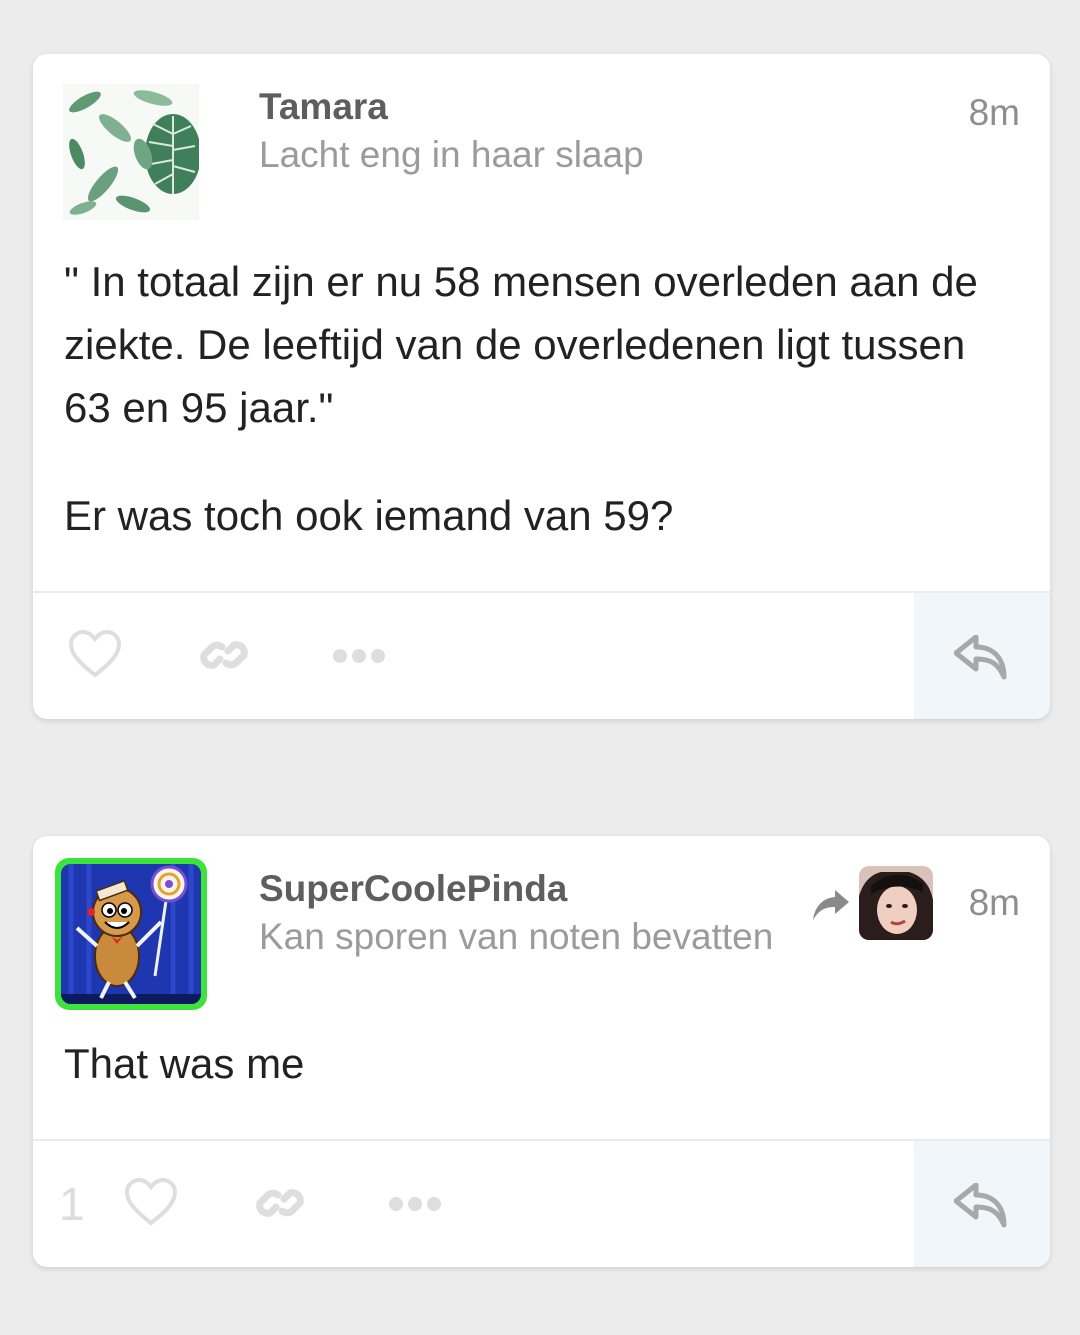  I want to click on post-paragraph: That was me, so click(184, 1063).